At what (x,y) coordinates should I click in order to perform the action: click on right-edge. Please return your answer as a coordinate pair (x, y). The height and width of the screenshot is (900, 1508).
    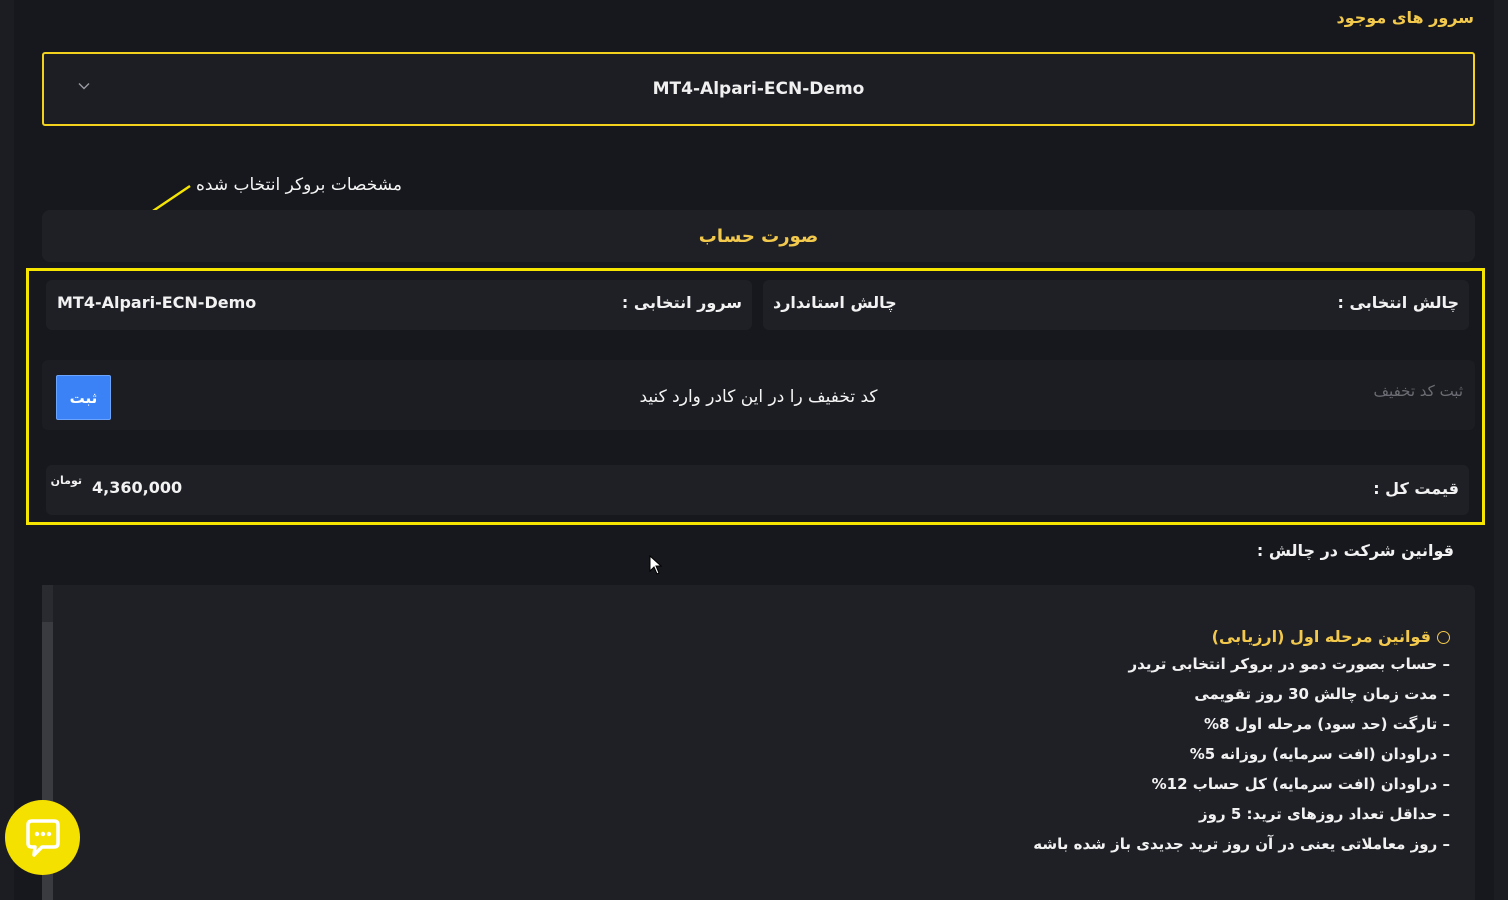
    Looking at the image, I should click on (1501, 450).